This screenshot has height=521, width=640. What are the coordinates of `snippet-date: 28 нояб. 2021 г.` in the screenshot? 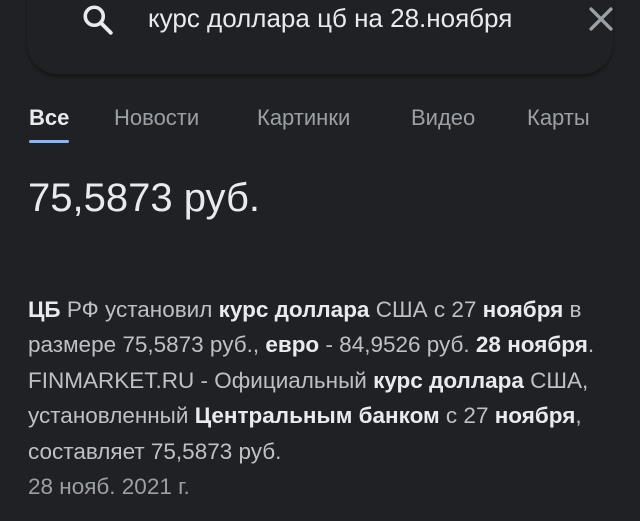 It's located at (109, 487).